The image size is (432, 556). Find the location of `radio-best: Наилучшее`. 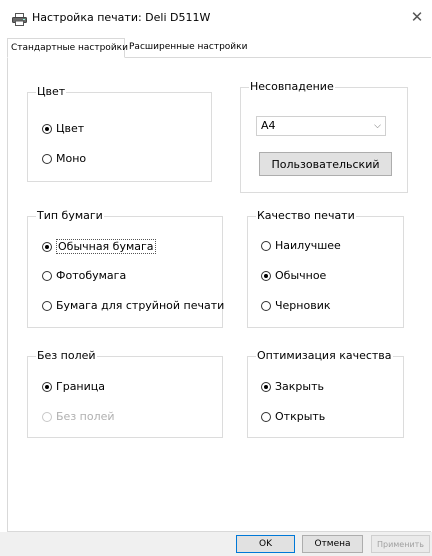

radio-best: Наилучшее is located at coordinates (301, 245).